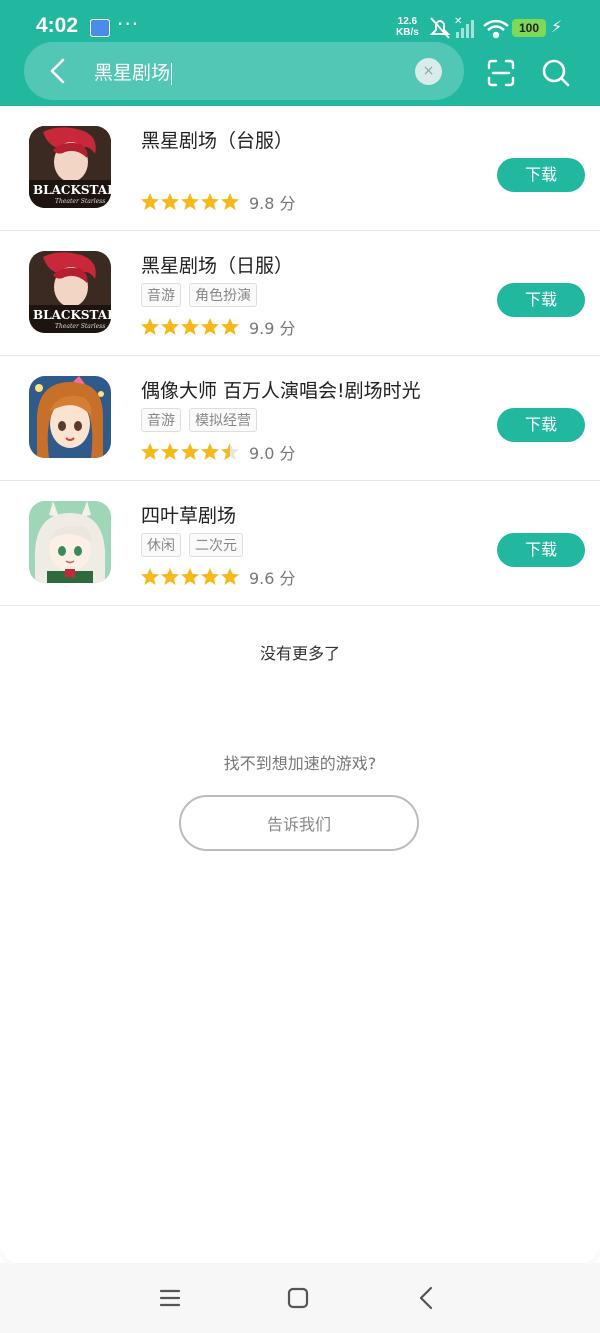 The height and width of the screenshot is (1333, 600). What do you see at coordinates (300, 1252) in the screenshot?
I see `content-bottom-edge` at bounding box center [300, 1252].